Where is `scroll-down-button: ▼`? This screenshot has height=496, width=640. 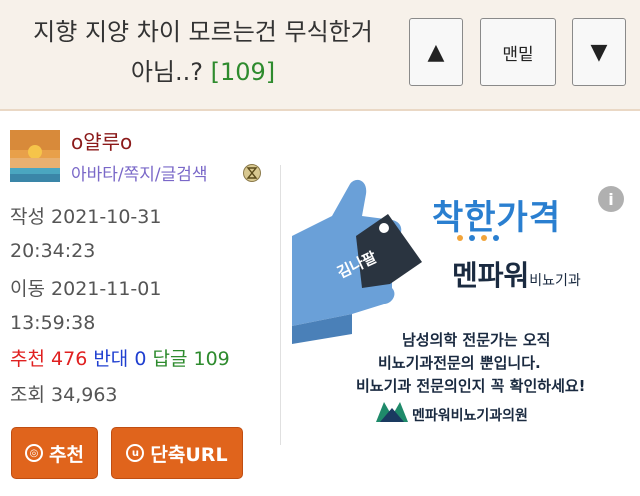
scroll-down-button: ▼ is located at coordinates (599, 52).